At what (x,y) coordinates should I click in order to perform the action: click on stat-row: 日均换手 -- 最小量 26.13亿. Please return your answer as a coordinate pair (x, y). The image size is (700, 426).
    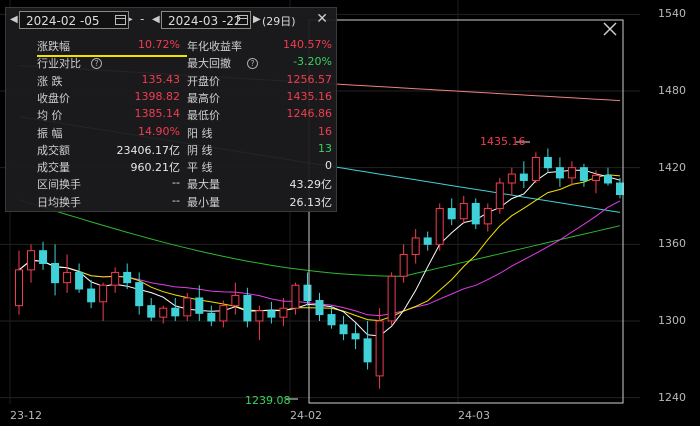
    Looking at the image, I should click on (171, 202).